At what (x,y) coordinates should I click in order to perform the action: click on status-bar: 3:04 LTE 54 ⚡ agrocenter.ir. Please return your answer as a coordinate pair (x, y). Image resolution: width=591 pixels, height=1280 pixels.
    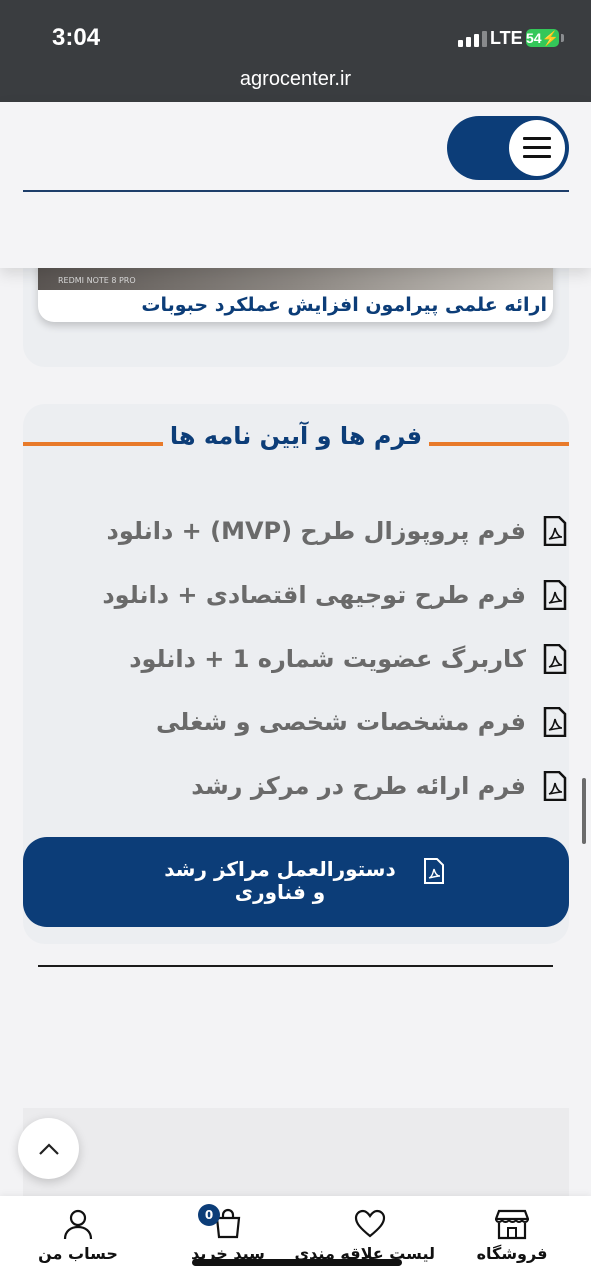
    Looking at the image, I should click on (295, 51).